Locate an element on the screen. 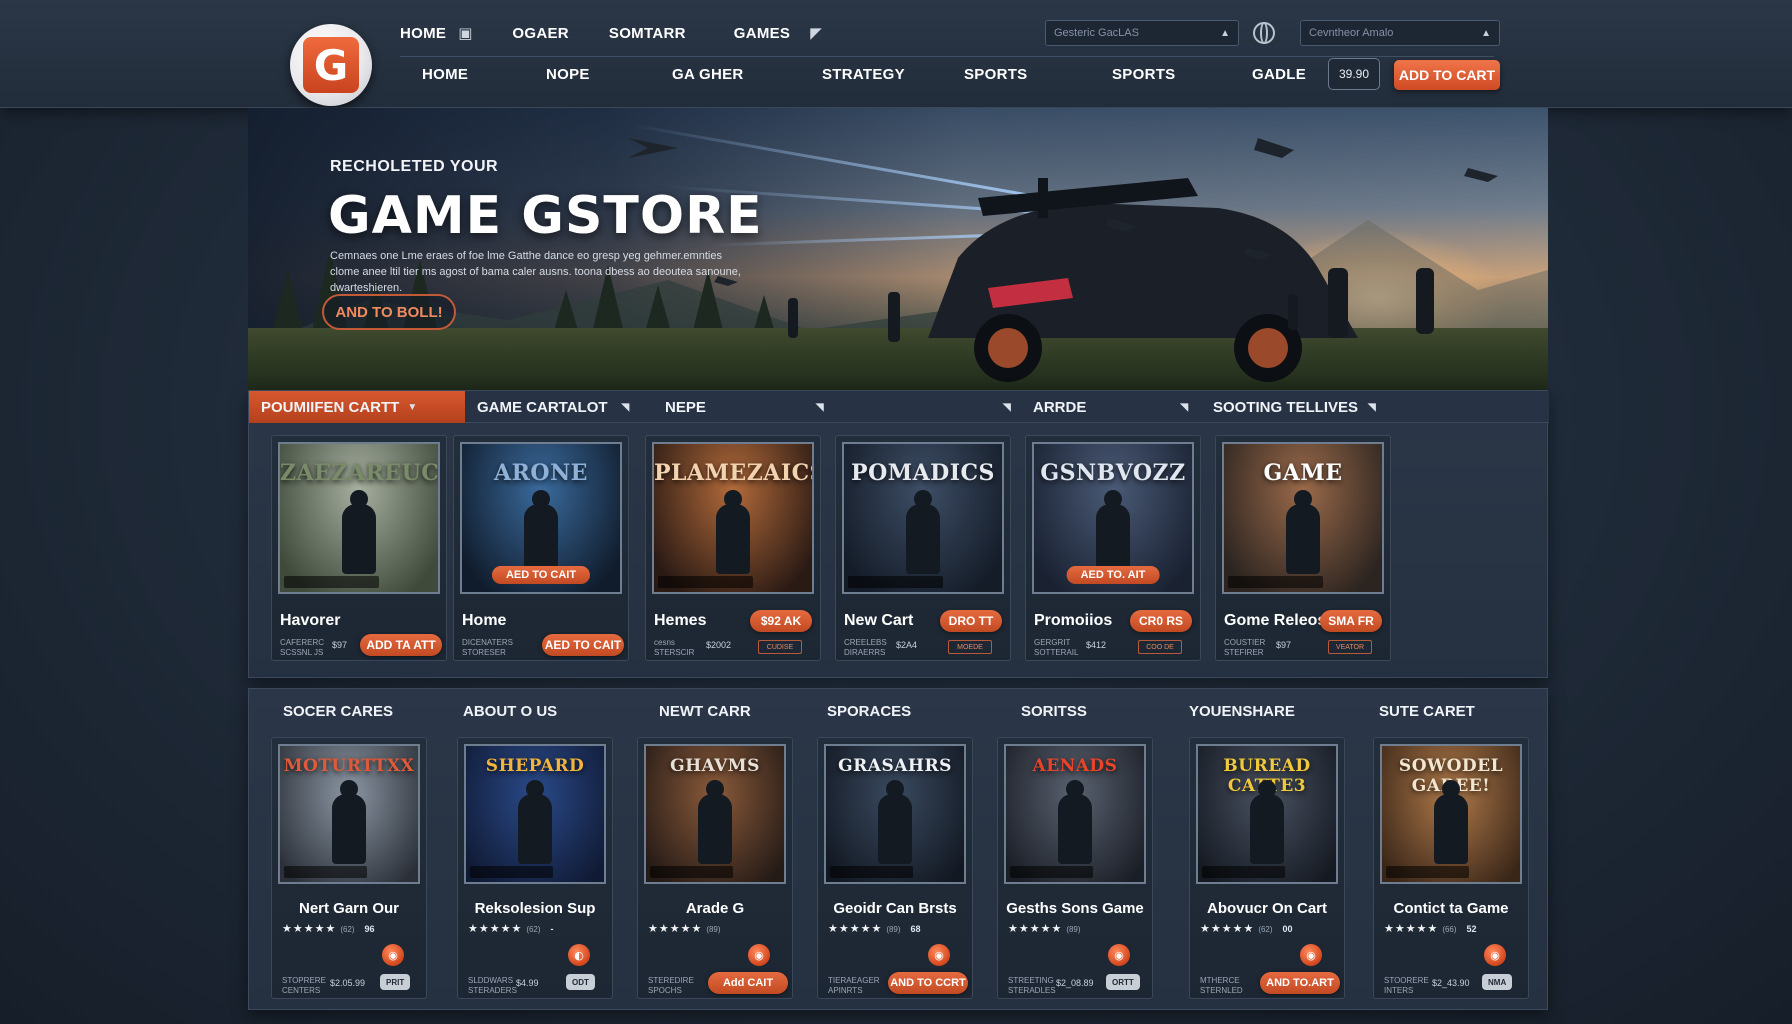  add-to-cart-button: Add CAIT is located at coordinates (748, 983).